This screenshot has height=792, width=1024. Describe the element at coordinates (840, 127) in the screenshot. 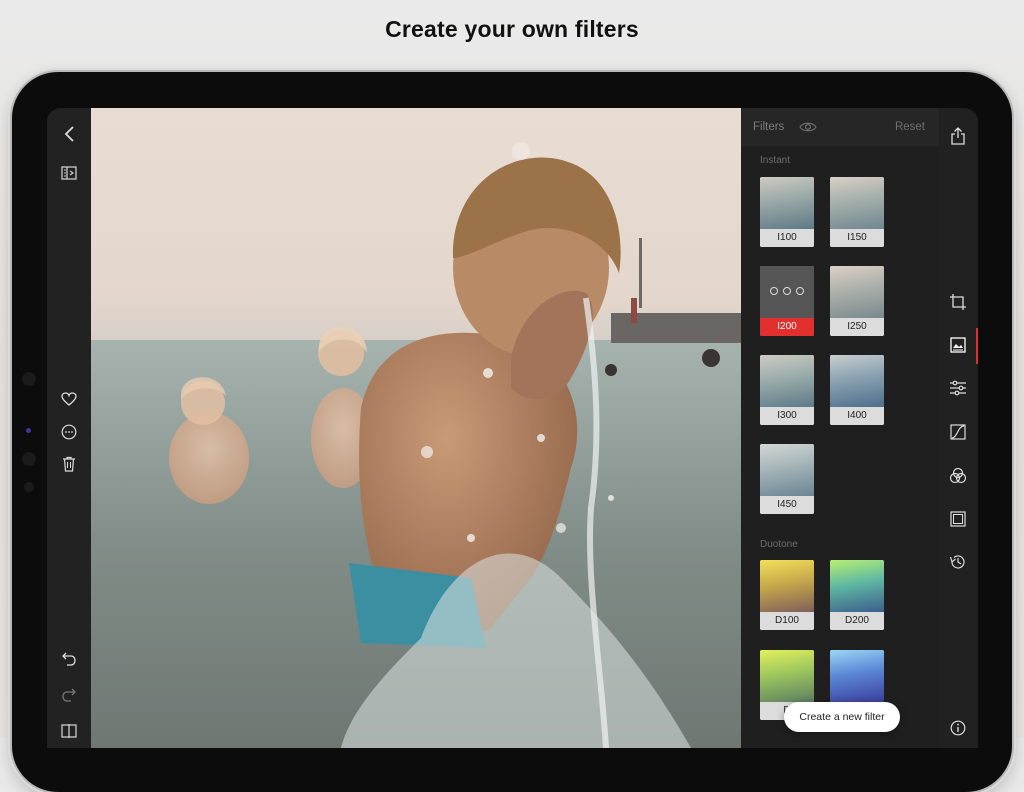

I see `filters-panel-header: Filters Reset` at that location.